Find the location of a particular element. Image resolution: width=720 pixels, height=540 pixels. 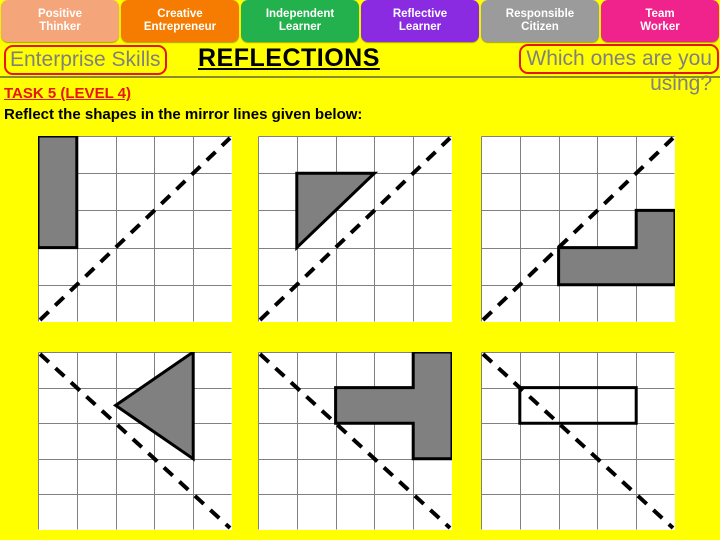

tab-independent-learner: Independent Learner is located at coordinates (300, 21).